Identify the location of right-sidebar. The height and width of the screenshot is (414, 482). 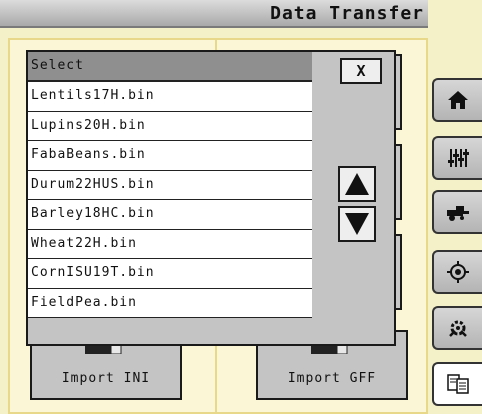
(455, 207).